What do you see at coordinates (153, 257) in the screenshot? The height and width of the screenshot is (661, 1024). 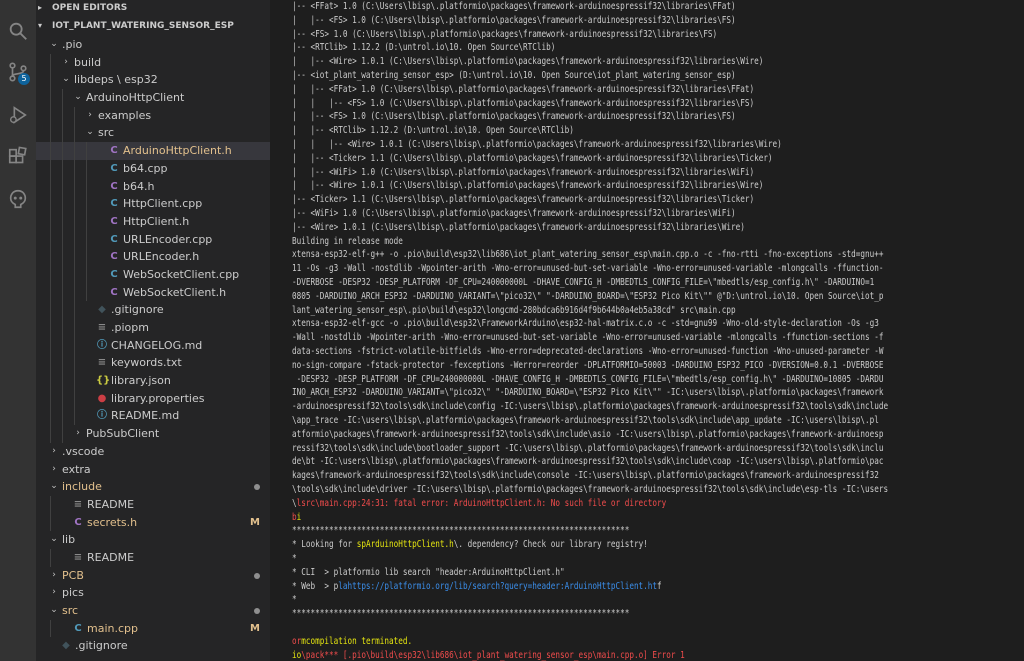 I see `tree-file: C URLEncoder.h` at bounding box center [153, 257].